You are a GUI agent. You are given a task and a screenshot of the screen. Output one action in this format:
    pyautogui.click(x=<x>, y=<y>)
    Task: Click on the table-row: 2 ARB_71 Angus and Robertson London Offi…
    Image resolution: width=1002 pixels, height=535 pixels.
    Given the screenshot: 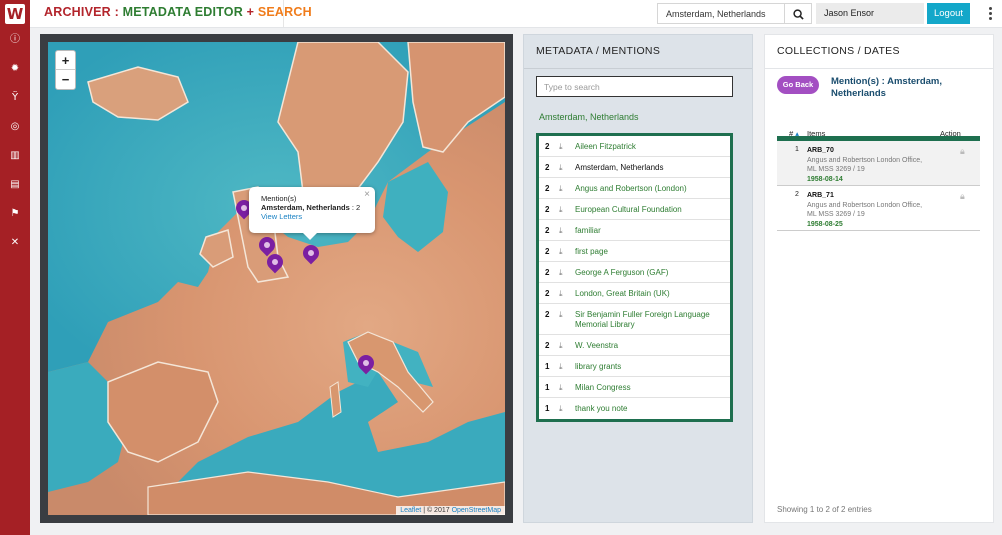 What is the action you would take?
    pyautogui.click(x=878, y=208)
    